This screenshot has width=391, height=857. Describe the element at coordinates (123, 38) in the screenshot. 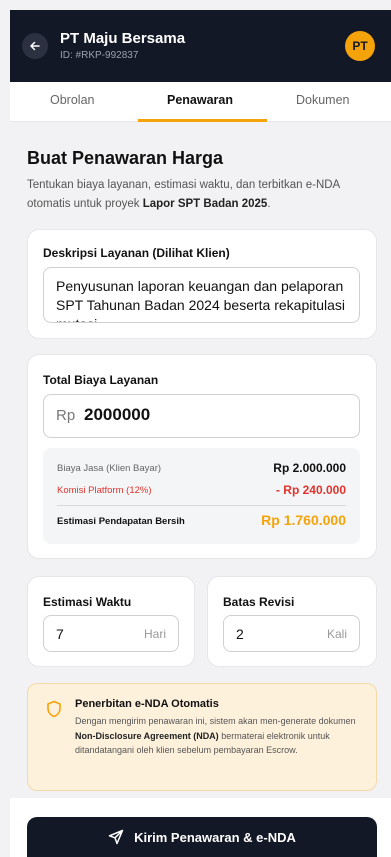

I see `client-name: PT Maju Bersama` at that location.